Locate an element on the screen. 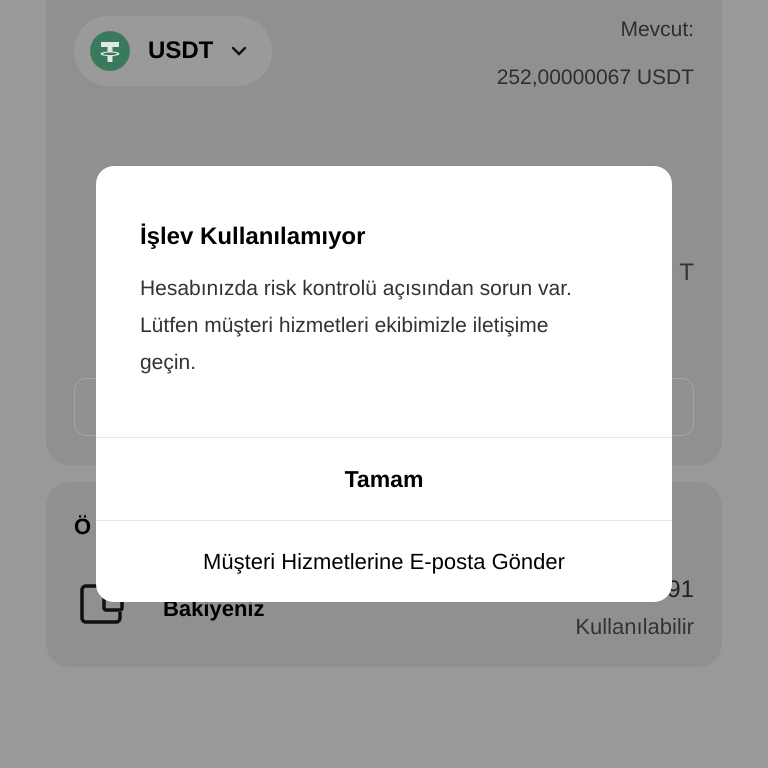  available-label: Mevcut: is located at coordinates (657, 30).